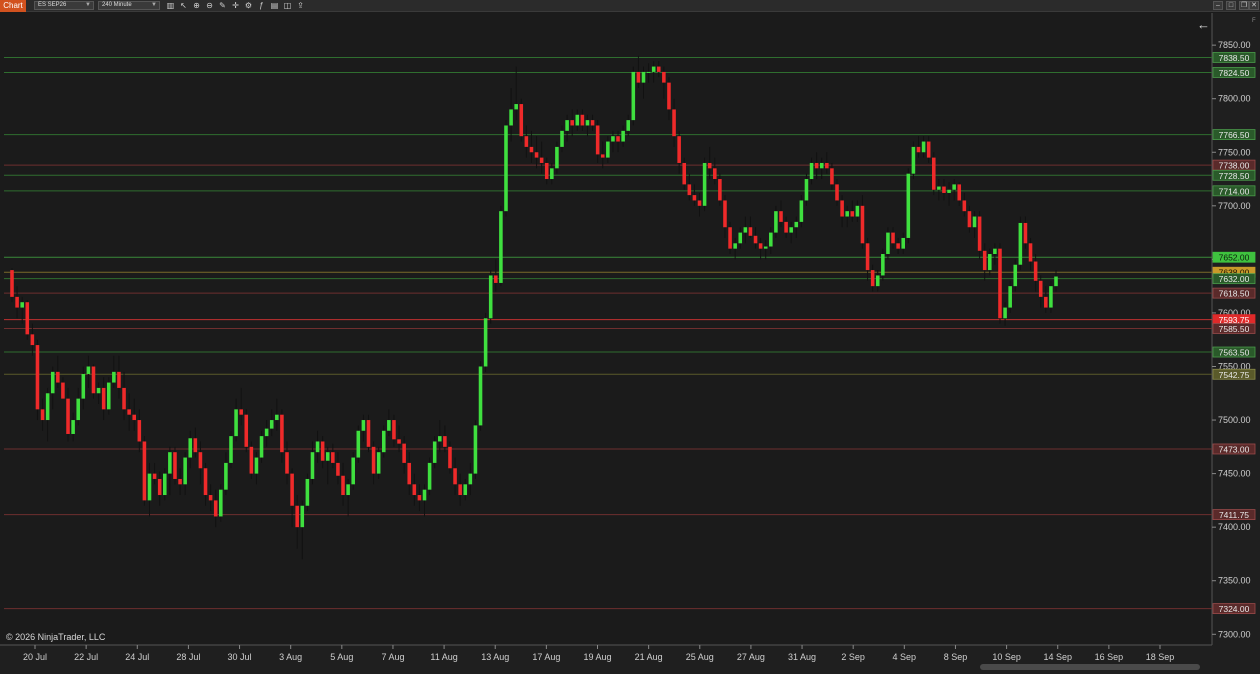  Describe the element at coordinates (1234, 45) in the screenshot. I see `price-tick-label: 7850.00` at that location.